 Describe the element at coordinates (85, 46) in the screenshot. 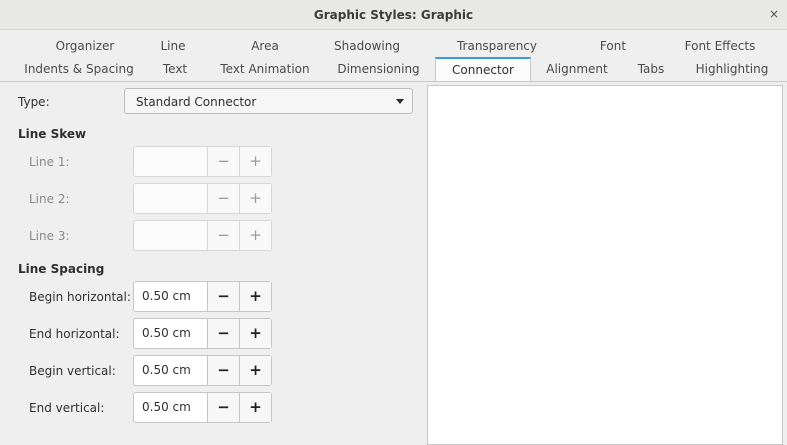

I see `tab-organizer: Organizer` at that location.